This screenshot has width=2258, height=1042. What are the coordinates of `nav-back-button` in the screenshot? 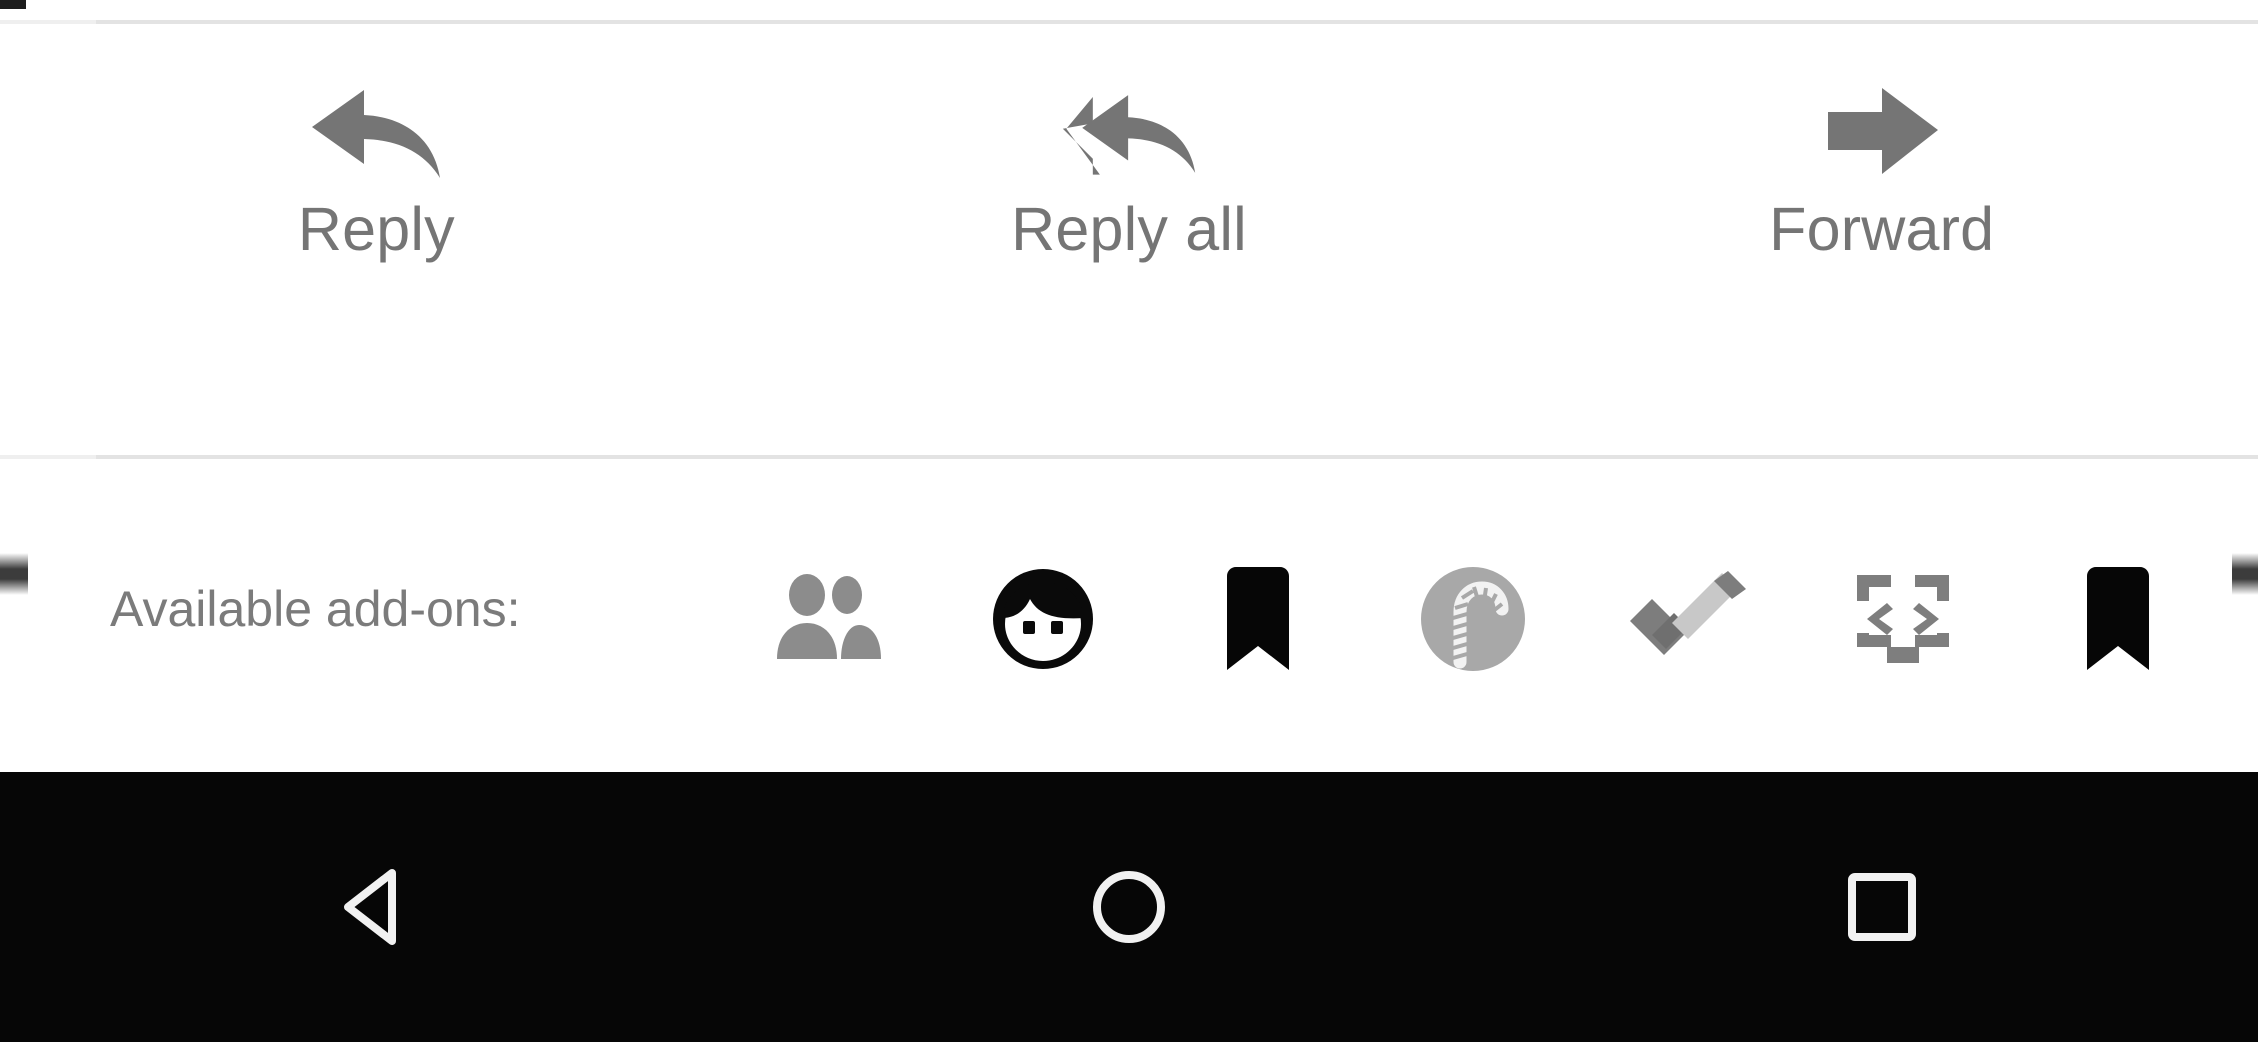 It's located at (376, 907).